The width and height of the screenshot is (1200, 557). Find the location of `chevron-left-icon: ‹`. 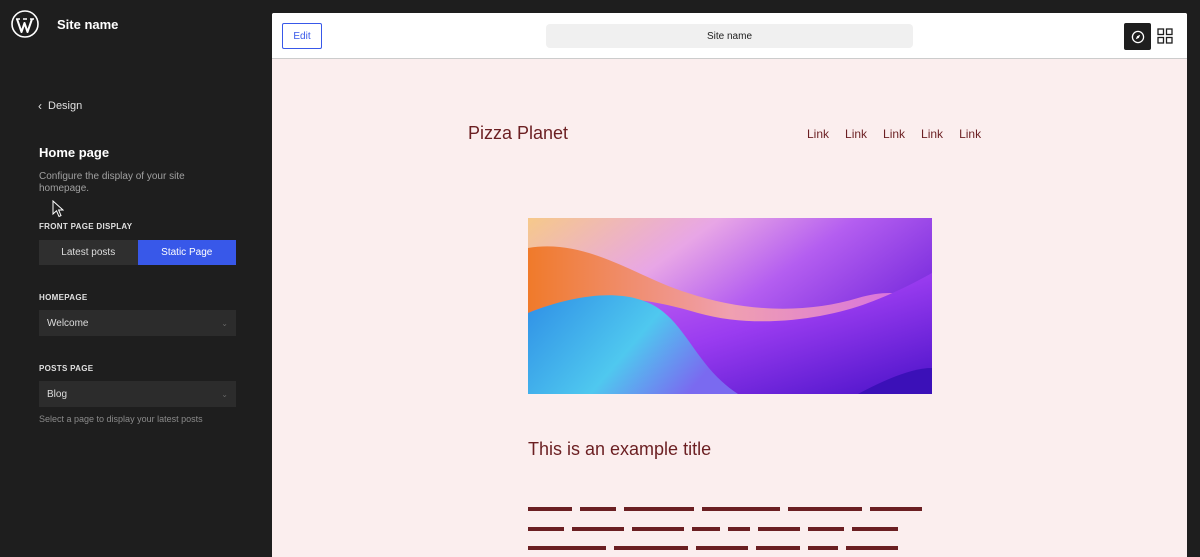

chevron-left-icon: ‹ is located at coordinates (40, 106).